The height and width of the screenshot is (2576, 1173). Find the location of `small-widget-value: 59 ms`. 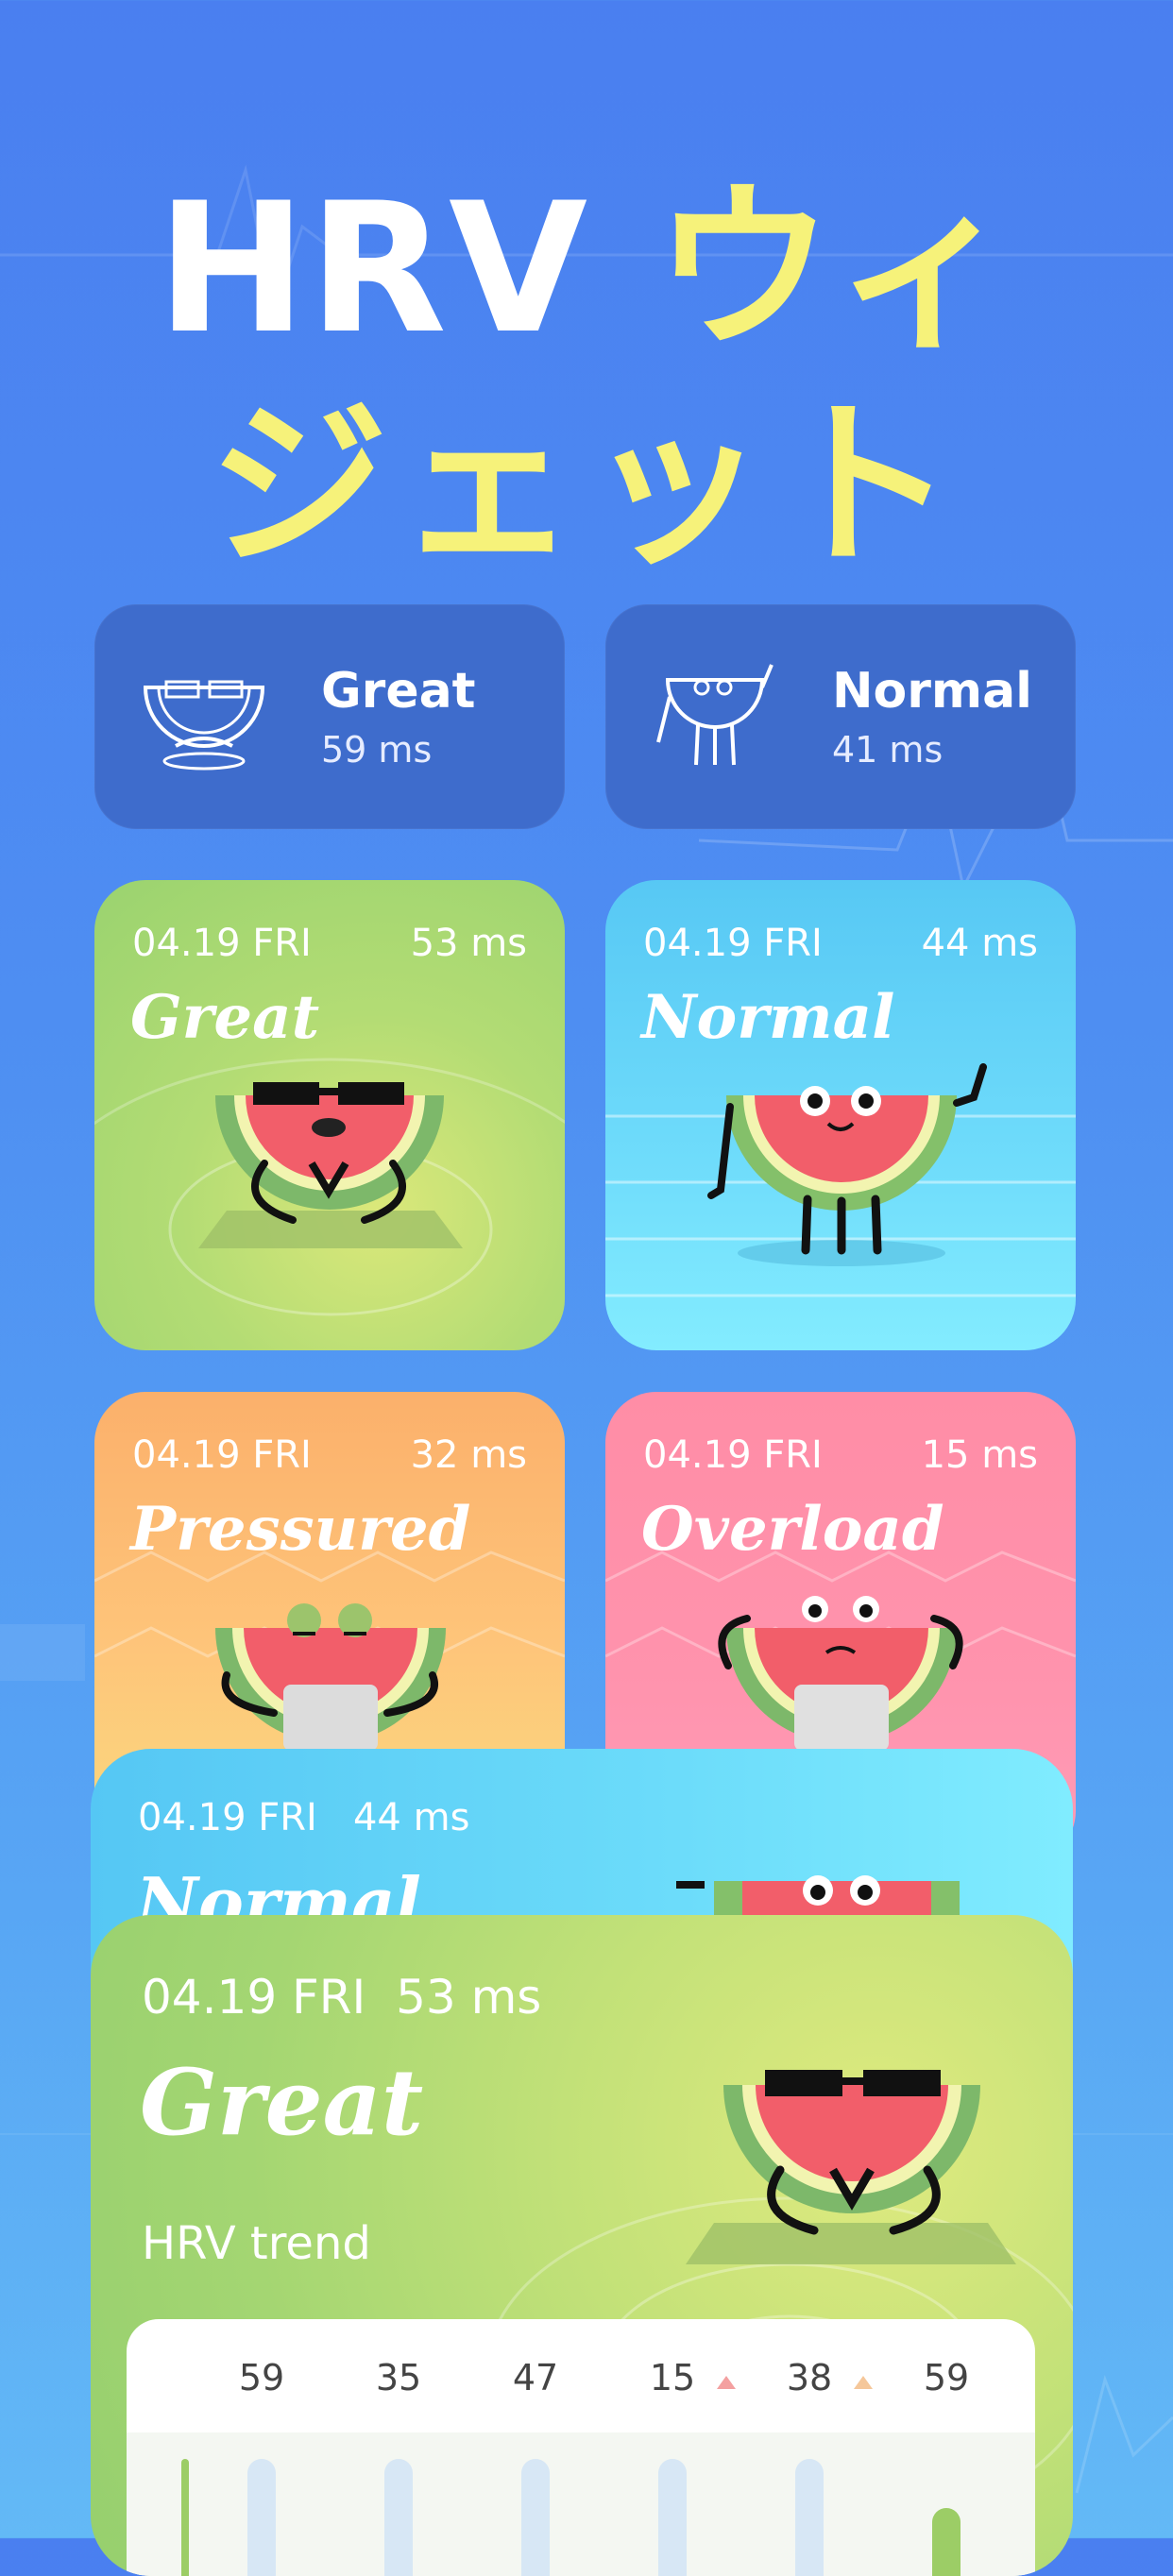

small-widget-value: 59 ms is located at coordinates (377, 750).